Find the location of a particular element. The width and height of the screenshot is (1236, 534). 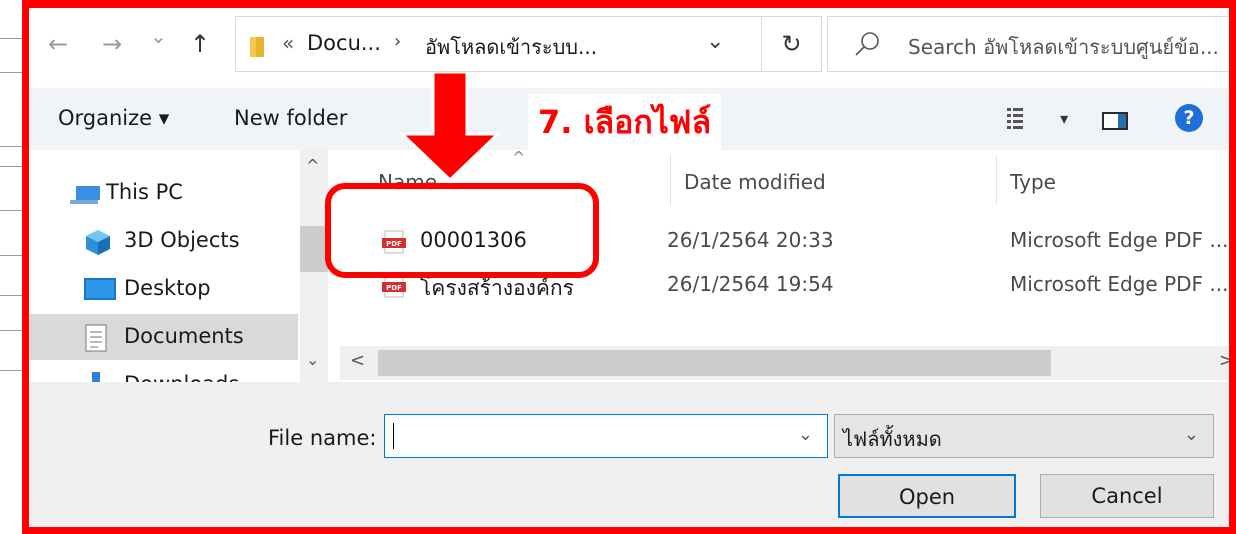

preview-pane-button is located at coordinates (1115, 121).